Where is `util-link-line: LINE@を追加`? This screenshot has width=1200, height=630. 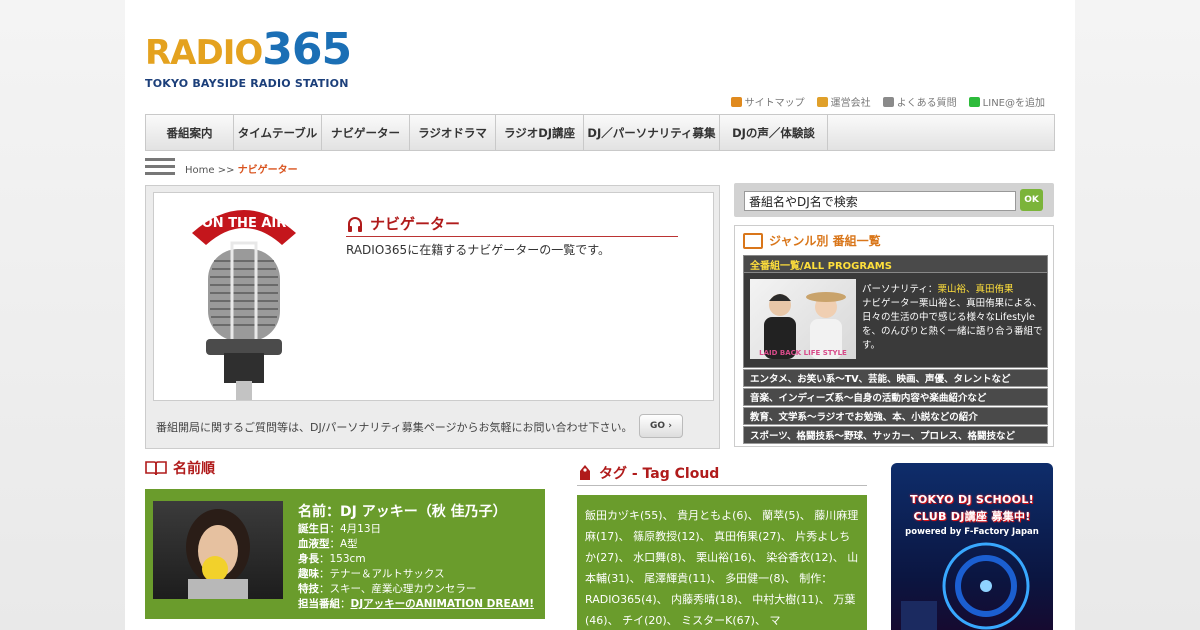
util-link-line: LINE@を追加 is located at coordinates (1006, 101).